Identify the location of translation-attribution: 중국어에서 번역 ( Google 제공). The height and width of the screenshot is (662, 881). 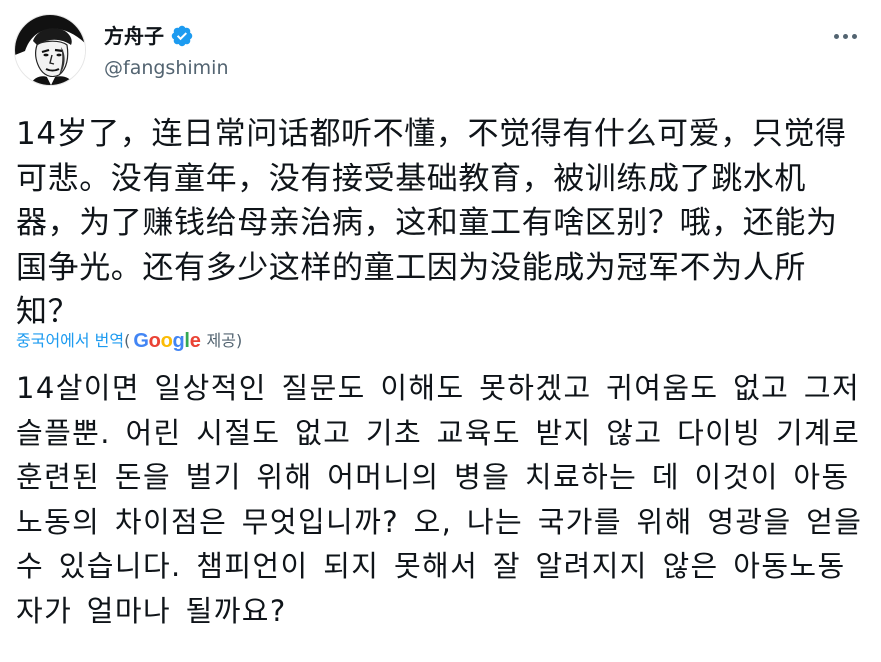
(129, 341).